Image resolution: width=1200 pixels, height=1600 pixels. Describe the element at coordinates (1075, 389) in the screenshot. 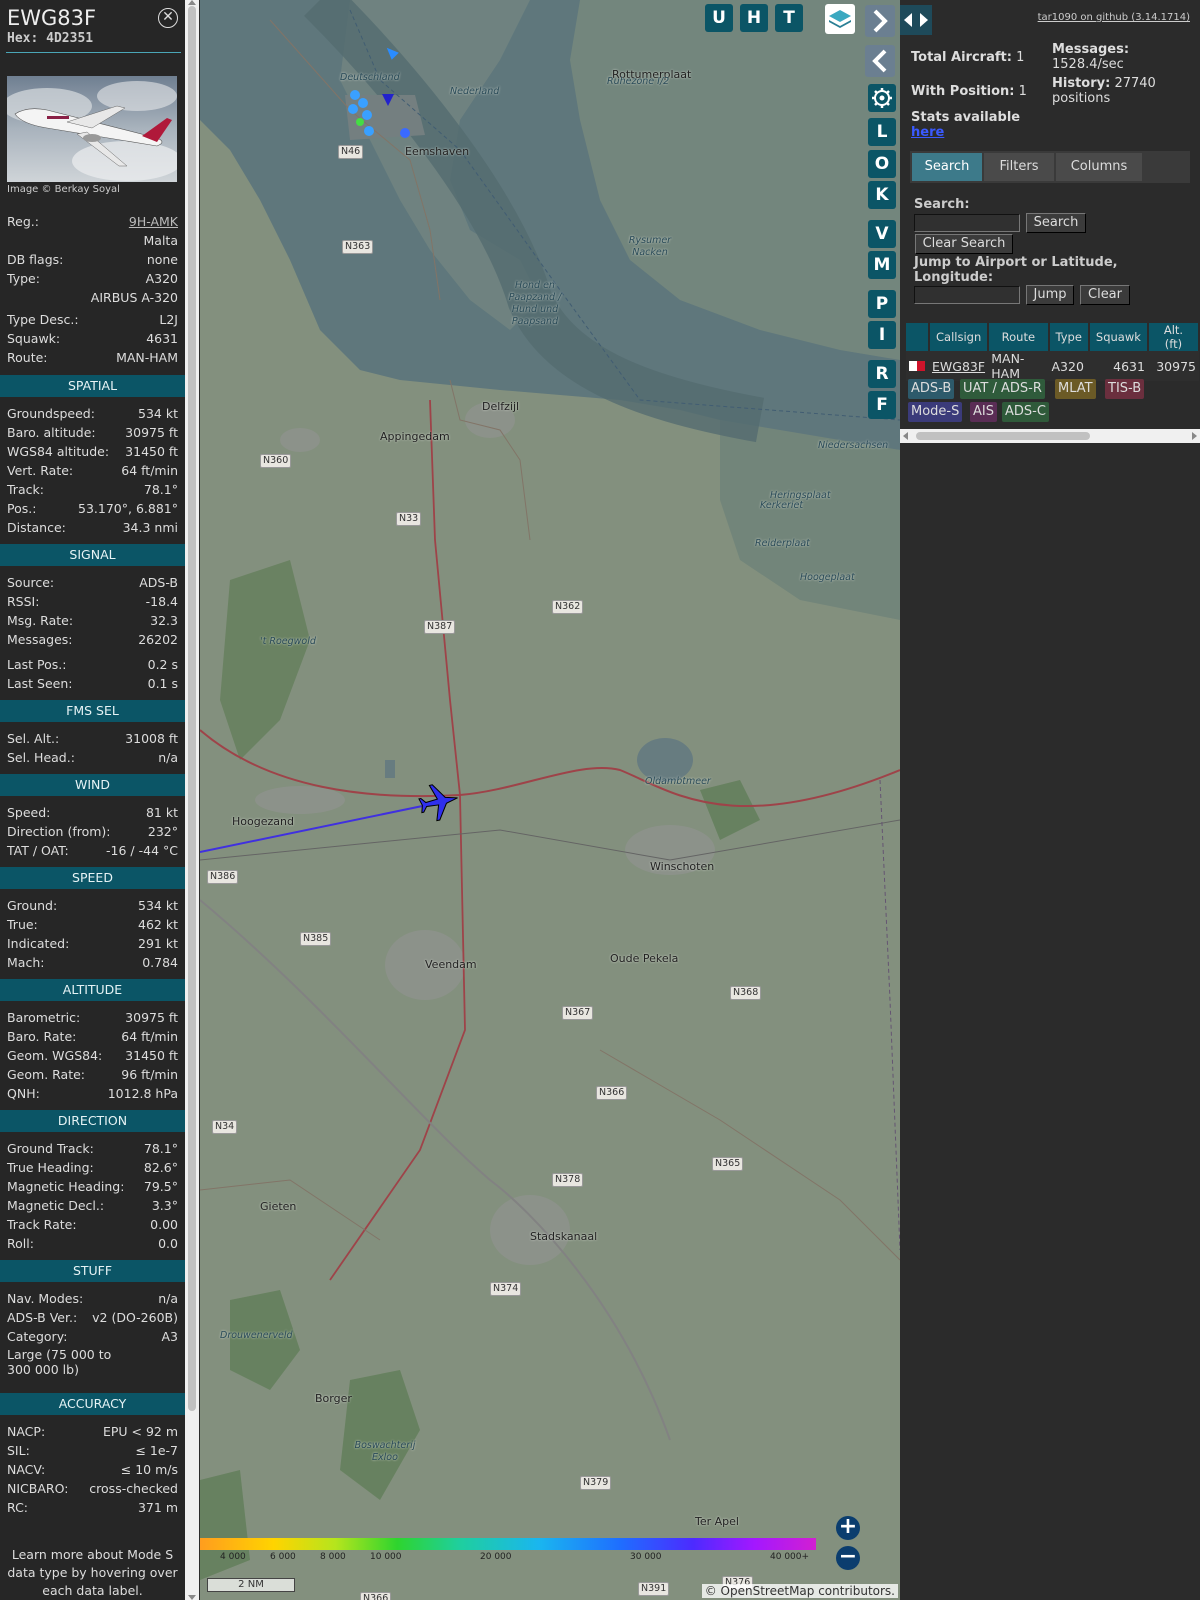

I see `source-chip-mlat: MLAT` at that location.